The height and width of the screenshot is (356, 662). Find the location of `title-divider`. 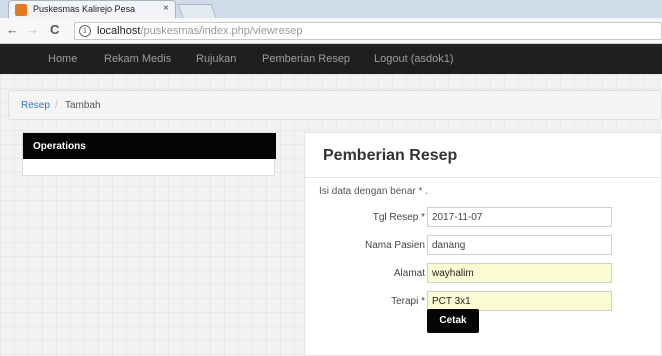

title-divider is located at coordinates (483, 177).